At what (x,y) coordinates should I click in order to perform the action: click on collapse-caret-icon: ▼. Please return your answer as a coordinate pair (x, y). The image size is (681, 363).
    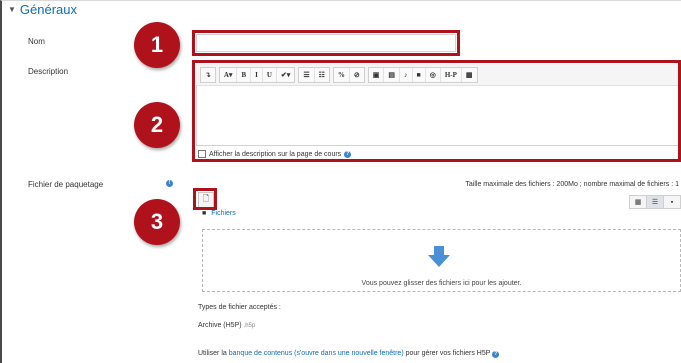
    Looking at the image, I should click on (12, 9).